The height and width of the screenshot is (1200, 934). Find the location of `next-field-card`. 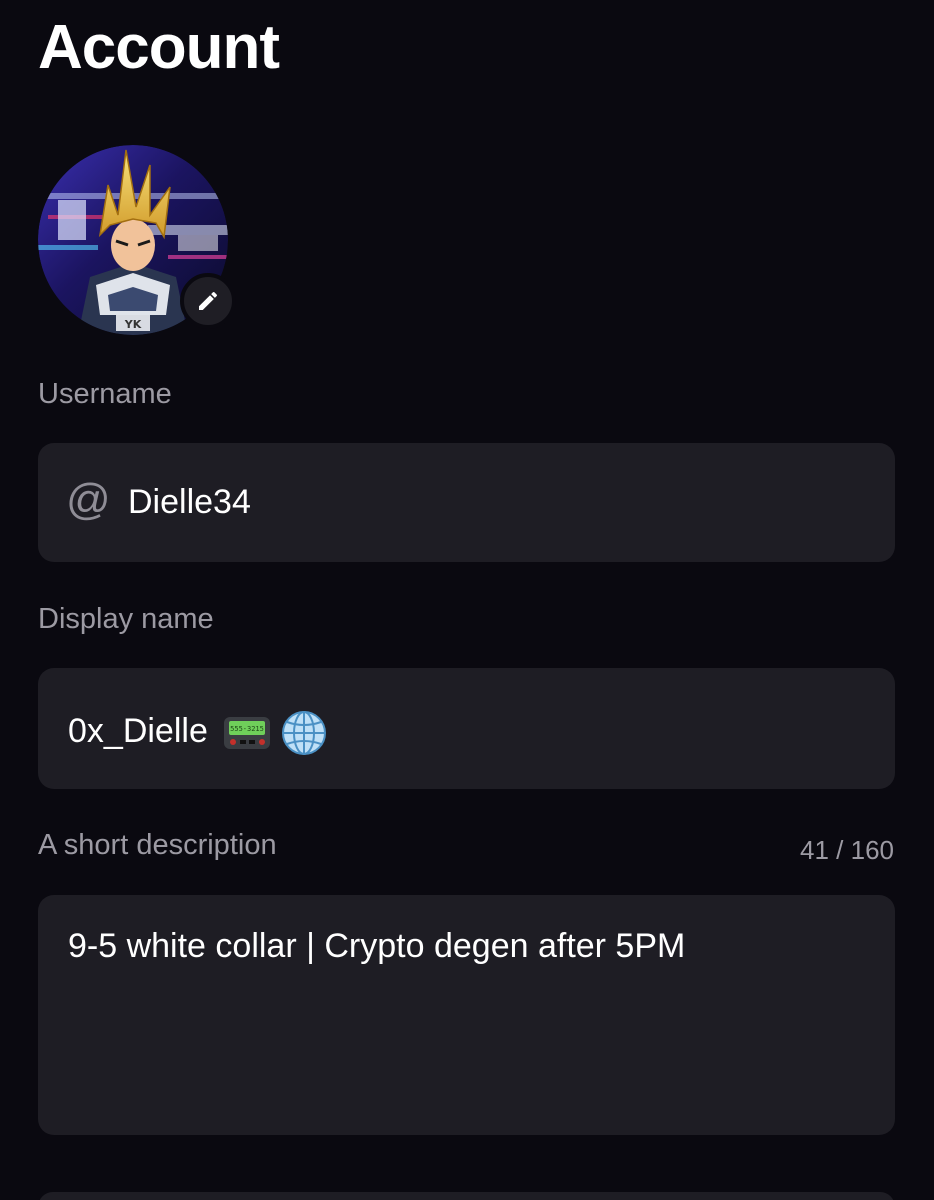

next-field-card is located at coordinates (466, 1196).